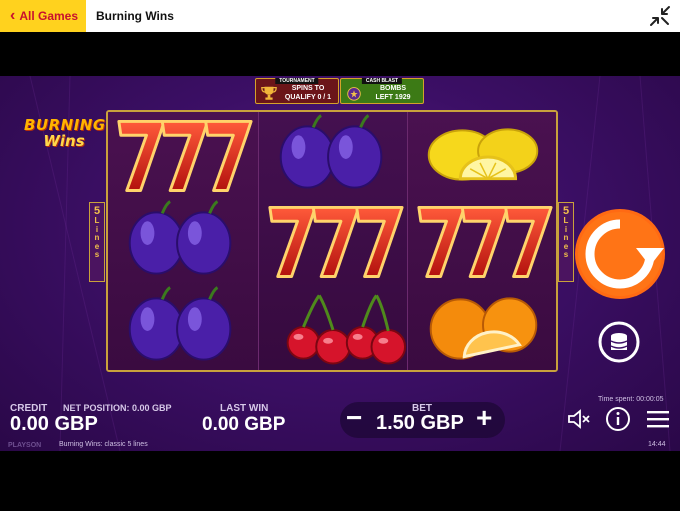  I want to click on chevron-left-icon: ‹, so click(13, 15).